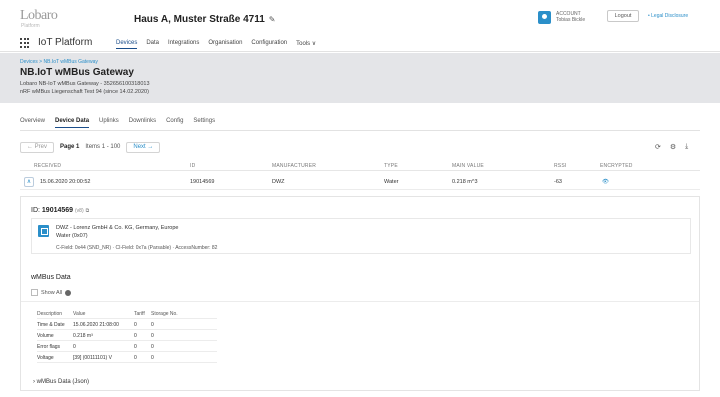  Describe the element at coordinates (558, 182) in the screenshot. I see `cell-rssi: -63` at that location.